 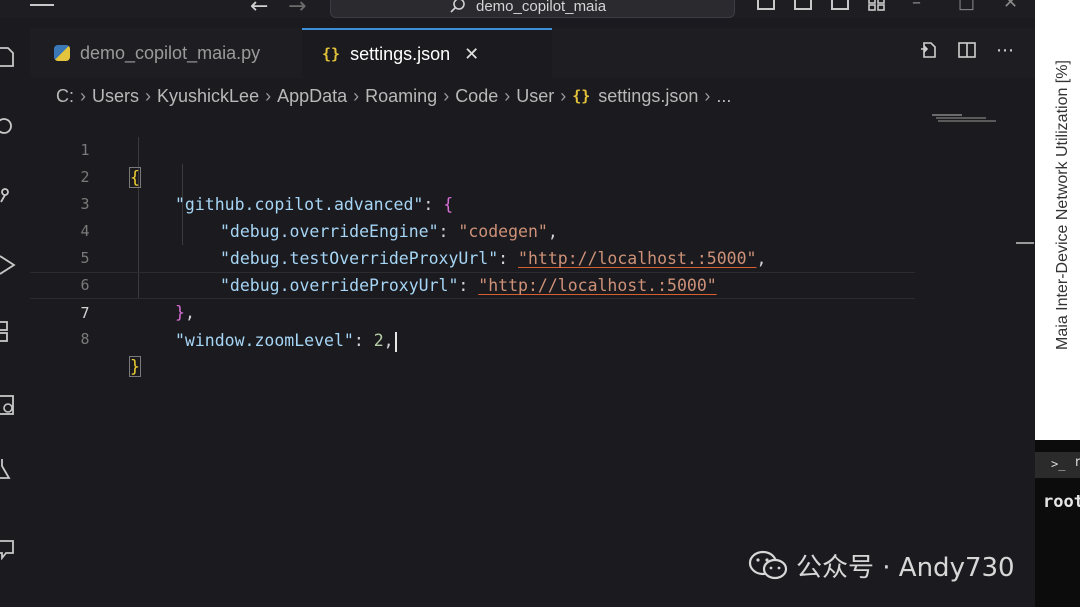 What do you see at coordinates (766, 5) in the screenshot?
I see `toggle-primary-sidebar-icon` at bounding box center [766, 5].